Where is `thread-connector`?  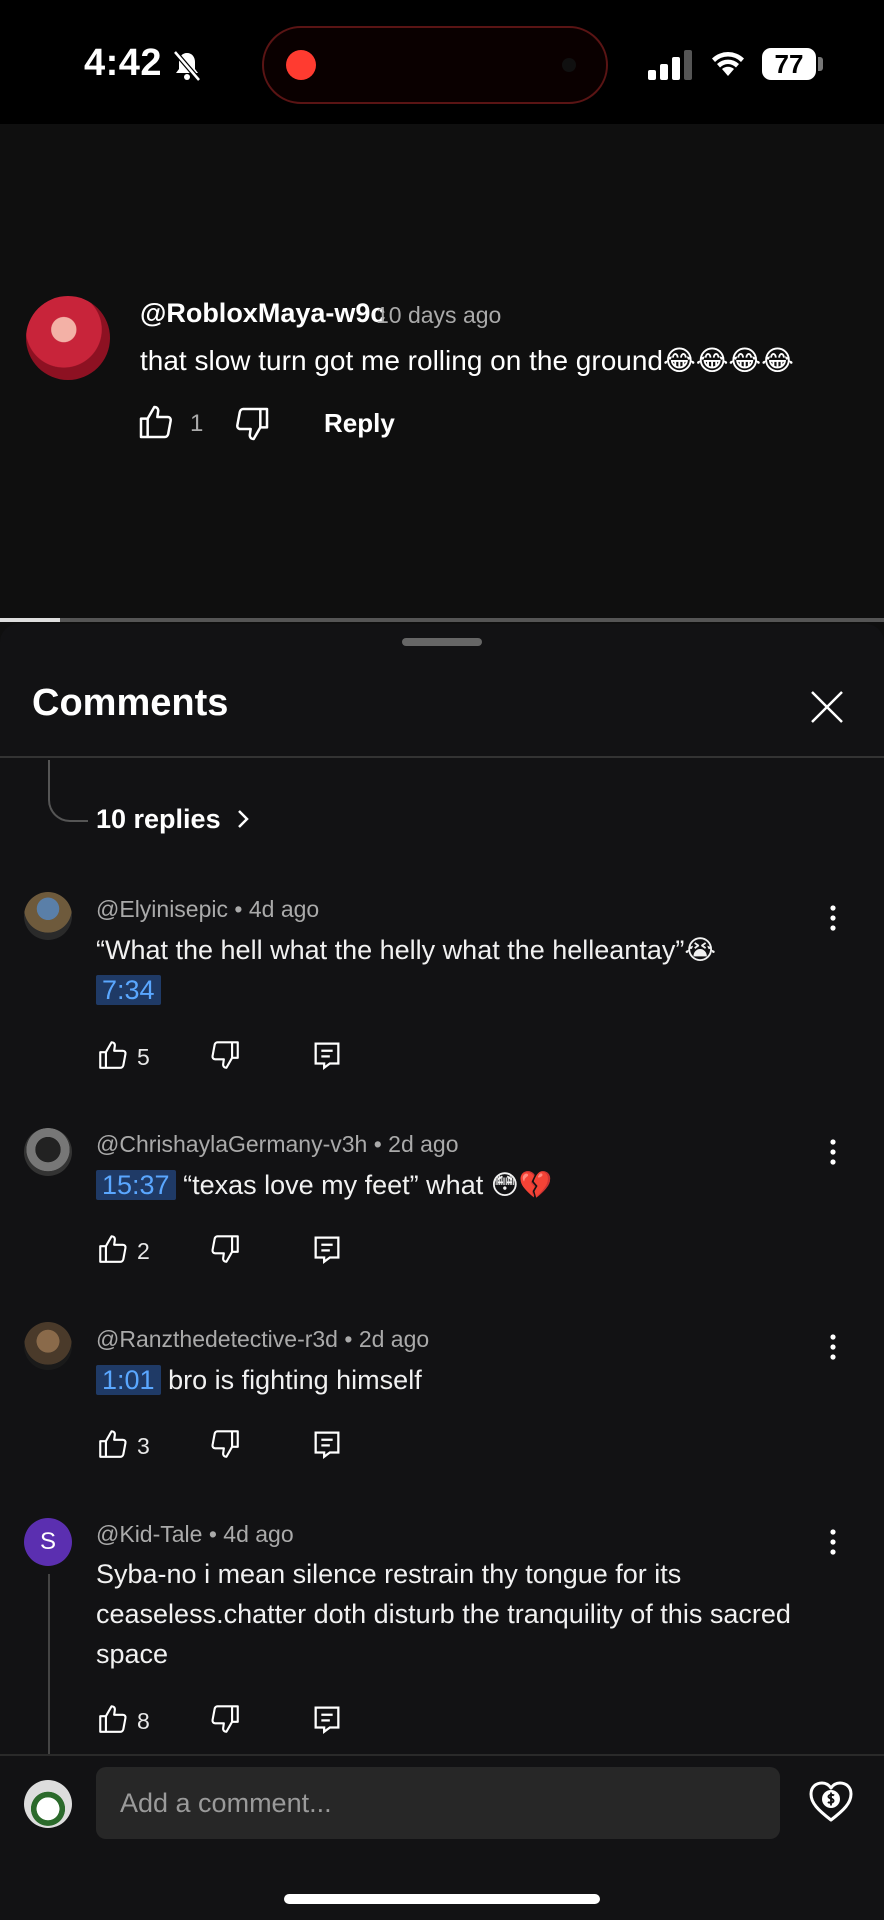
thread-connector is located at coordinates (68, 791).